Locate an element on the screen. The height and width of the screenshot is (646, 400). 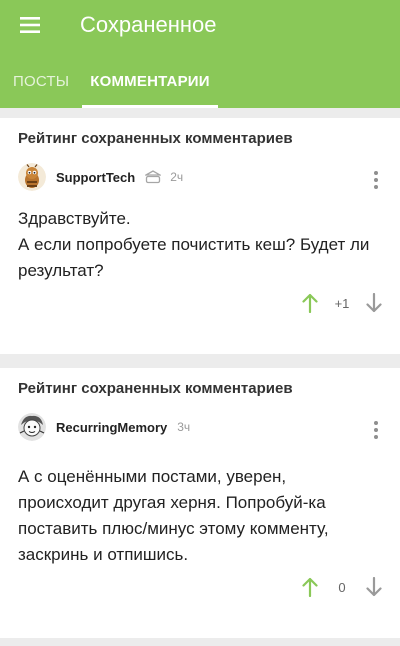
vote-controls: 0 is located at coordinates (342, 587).